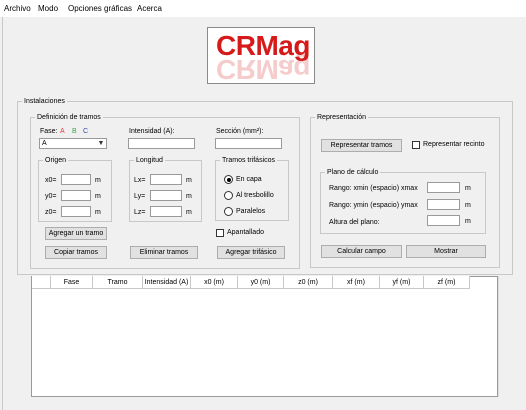  What do you see at coordinates (76, 179) in the screenshot?
I see `x0-input` at bounding box center [76, 179].